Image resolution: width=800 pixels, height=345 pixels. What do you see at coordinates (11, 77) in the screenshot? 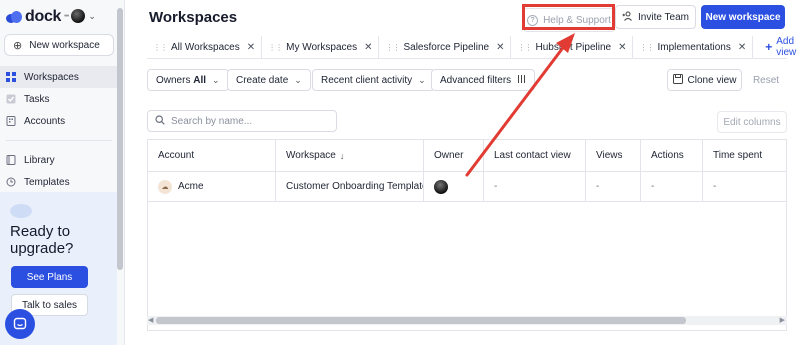
I see `grid-icon` at bounding box center [11, 77].